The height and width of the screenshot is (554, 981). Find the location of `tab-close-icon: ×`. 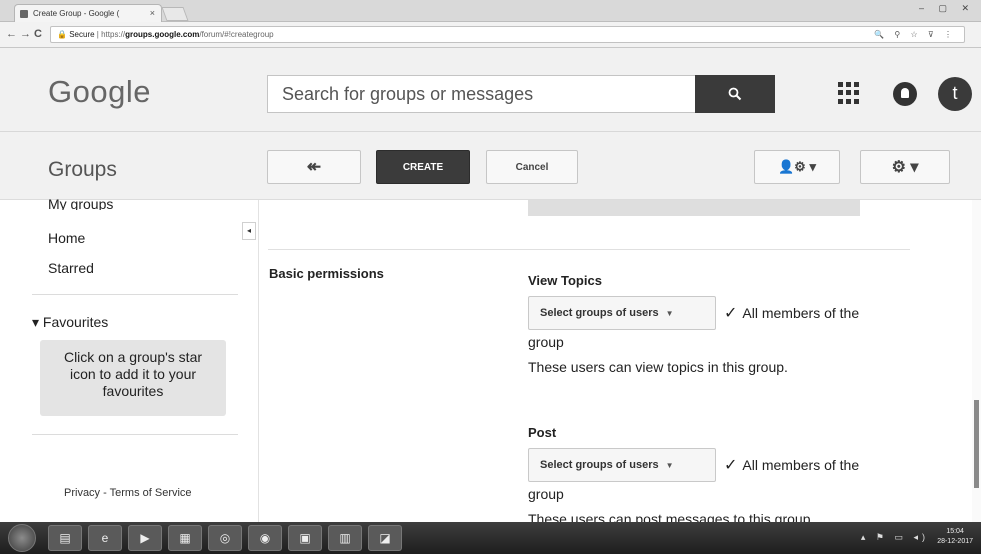

tab-close-icon: × is located at coordinates (152, 13).